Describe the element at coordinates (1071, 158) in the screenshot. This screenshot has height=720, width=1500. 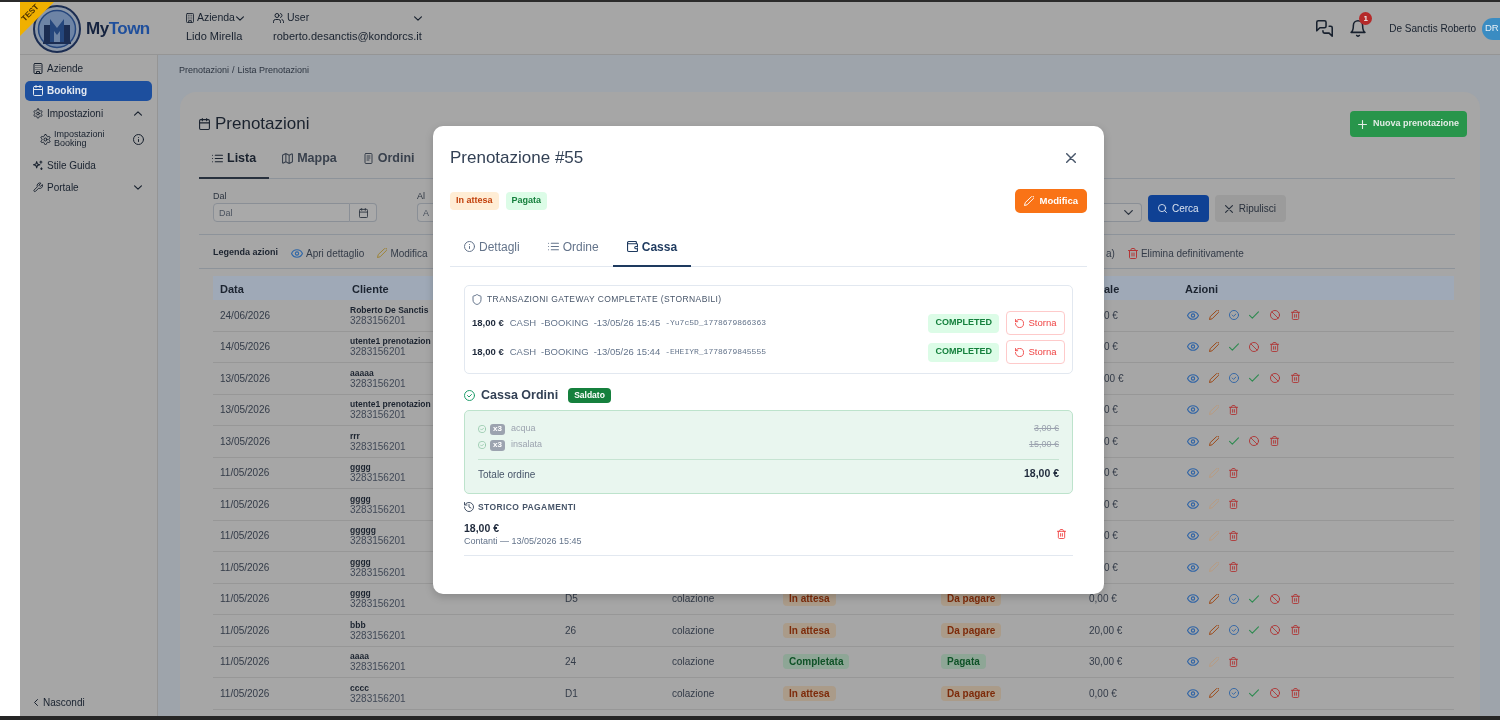
I see `close-icon` at that location.